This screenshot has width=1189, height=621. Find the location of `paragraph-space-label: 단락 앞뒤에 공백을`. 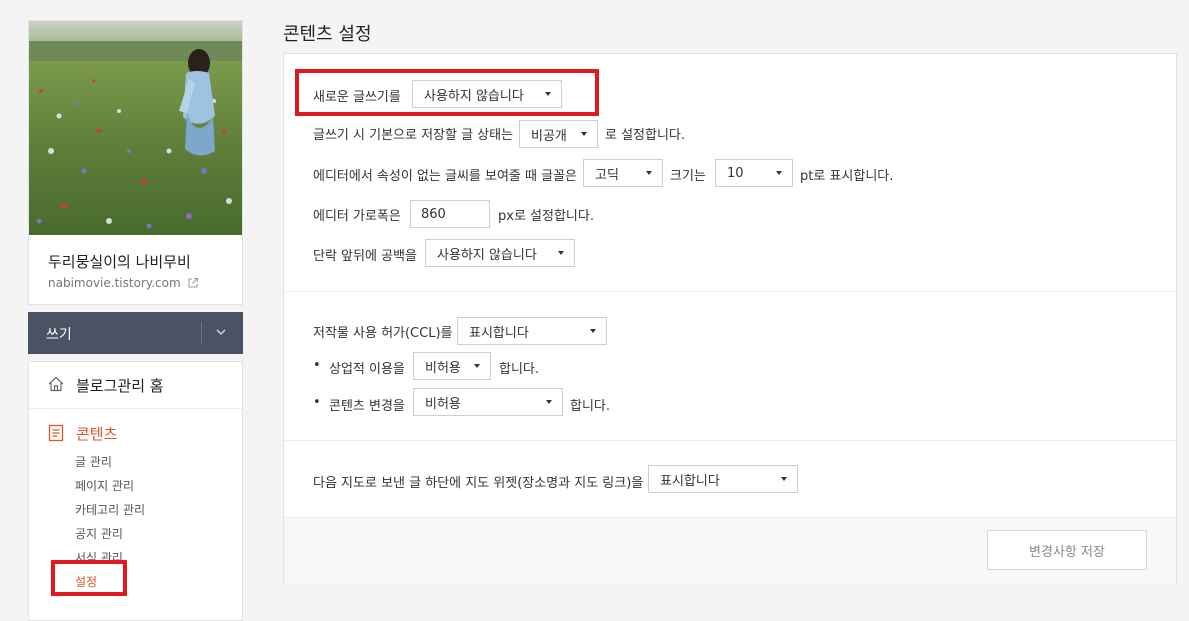

paragraph-space-label: 단락 앞뒤에 공백을 is located at coordinates (365, 256).